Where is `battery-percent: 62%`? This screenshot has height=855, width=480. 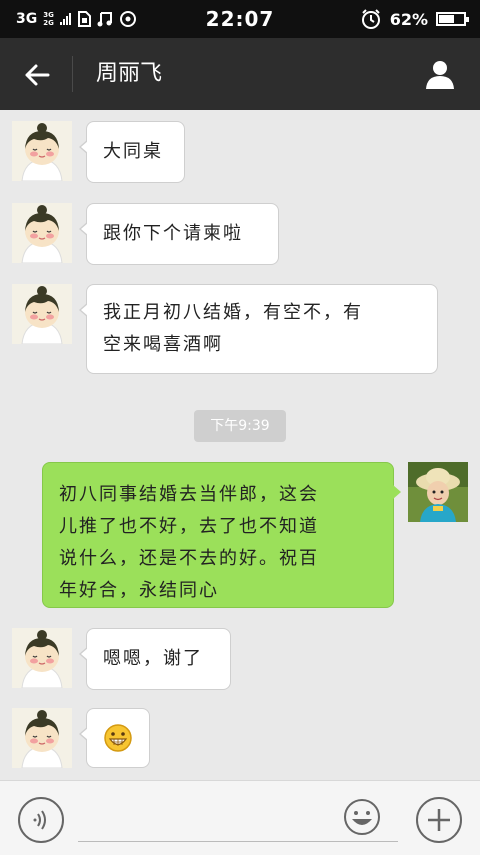 battery-percent: 62% is located at coordinates (408, 19).